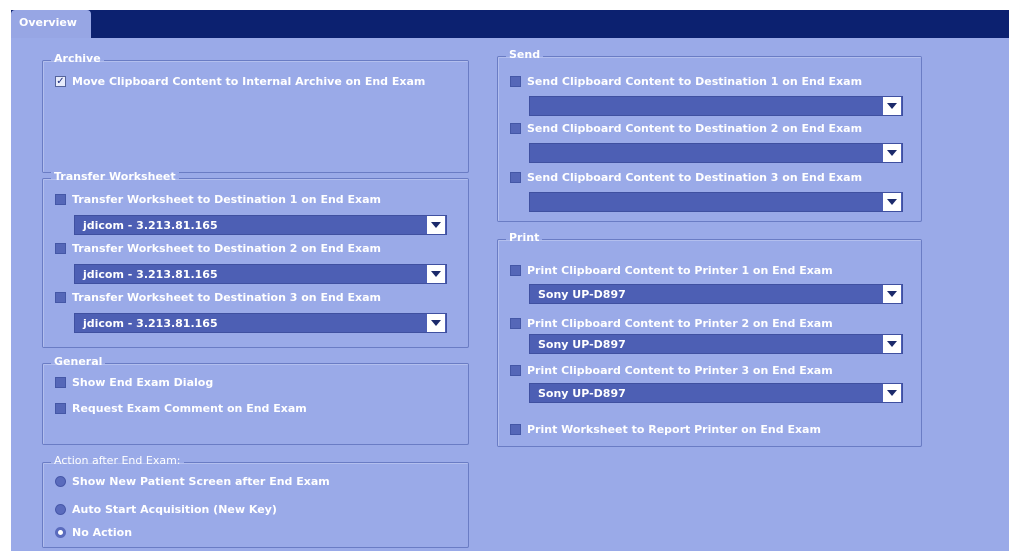  I want to click on action-option-auto-start: Auto Start Acquisition (New Key), so click(166, 509).